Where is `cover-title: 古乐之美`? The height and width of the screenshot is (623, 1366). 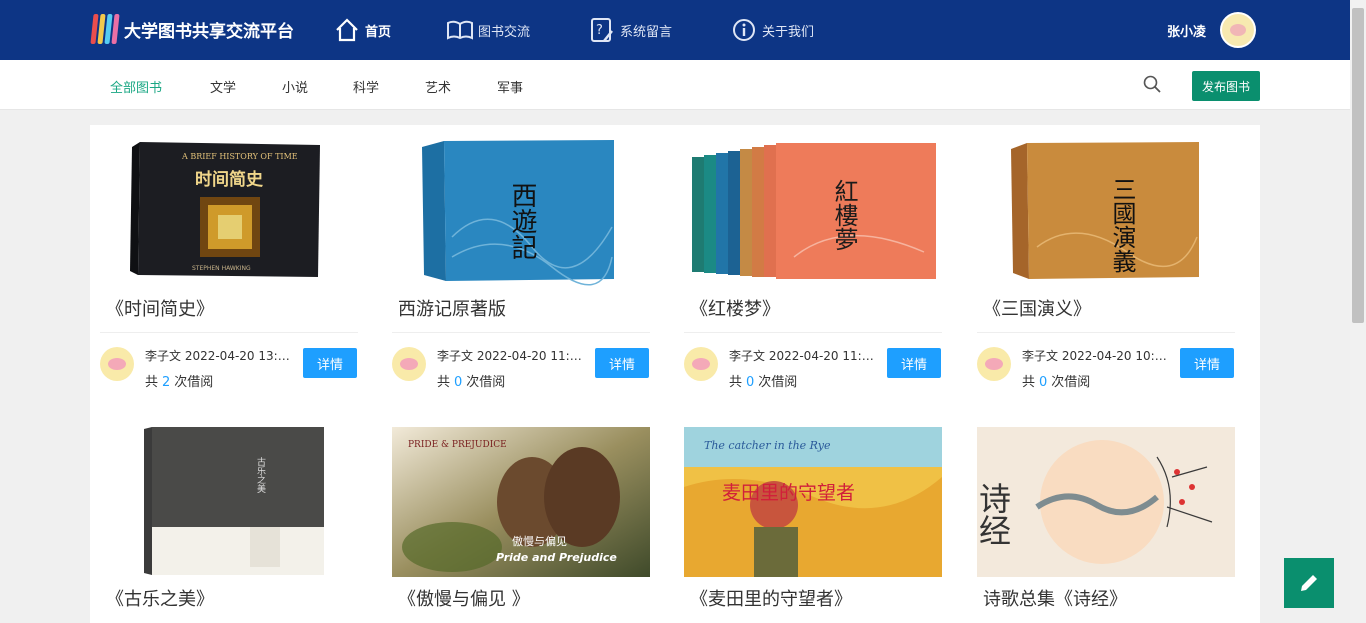 cover-title: 古乐之美 is located at coordinates (260, 475).